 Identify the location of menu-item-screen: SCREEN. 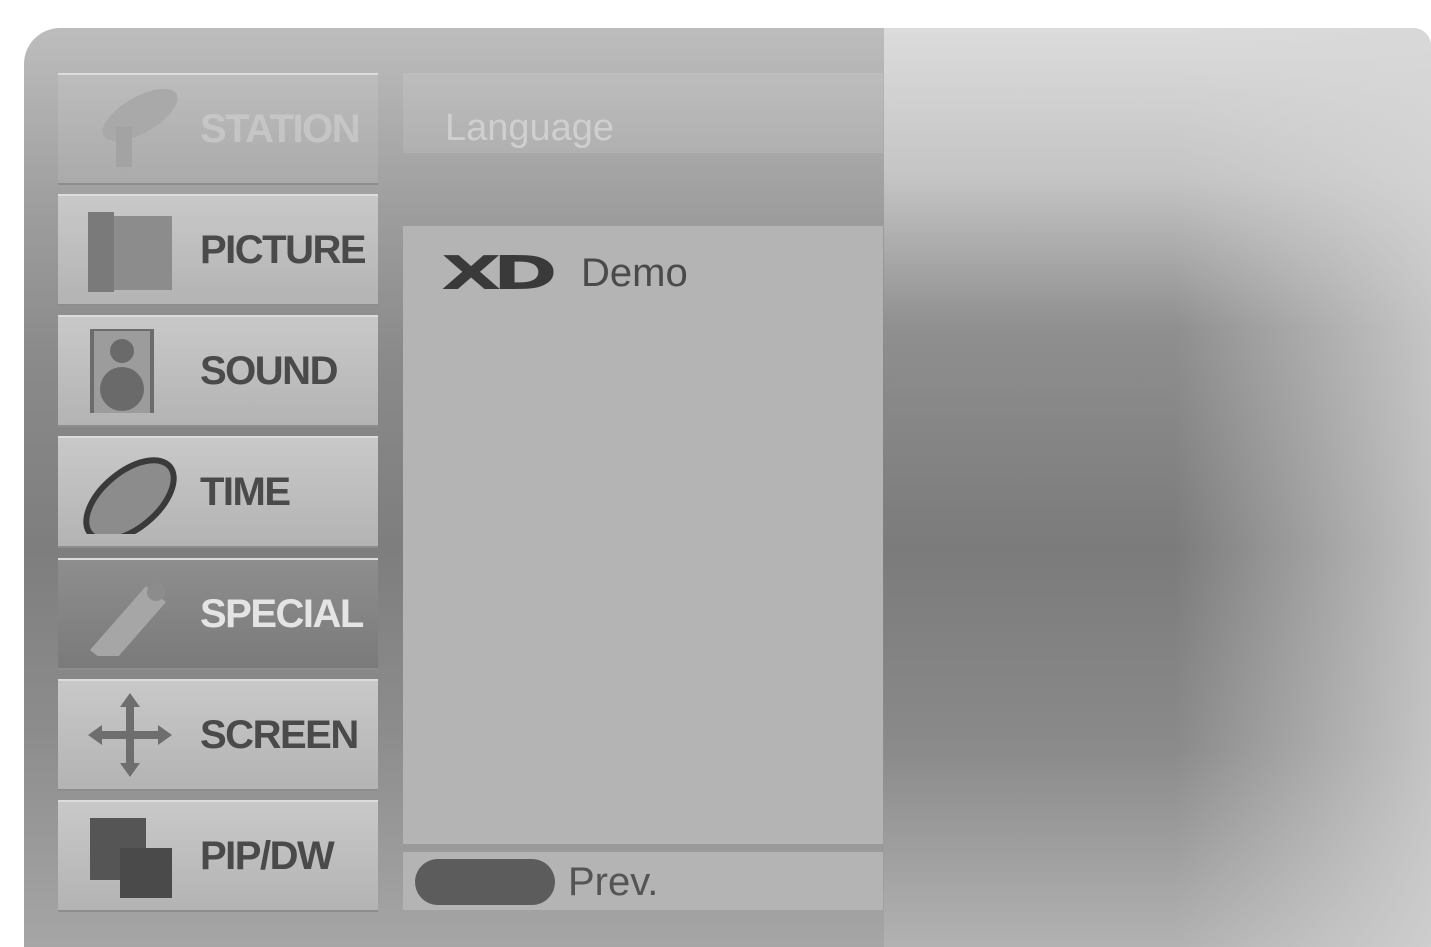
(218, 735).